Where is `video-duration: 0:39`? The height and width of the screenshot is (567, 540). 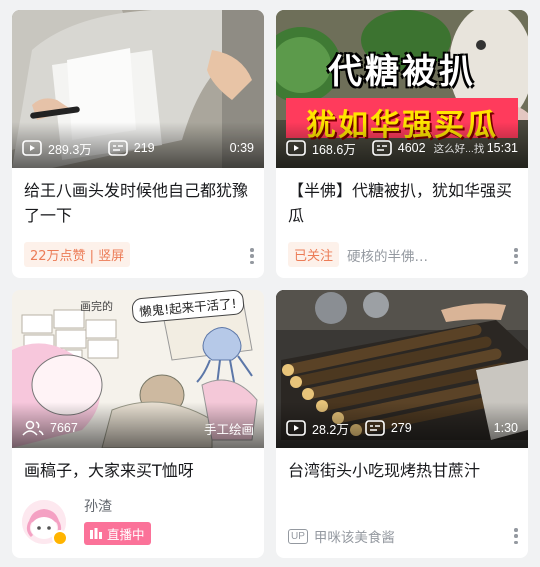
video-duration: 0:39 is located at coordinates (241, 148).